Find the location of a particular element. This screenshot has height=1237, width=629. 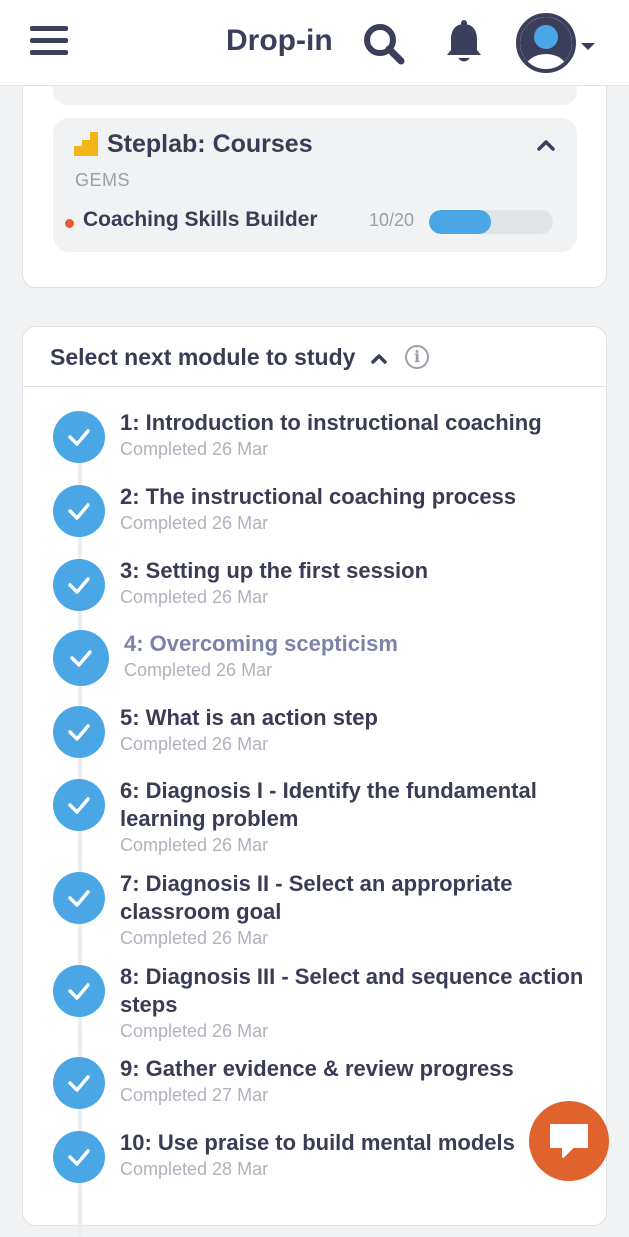

steplab-title: Steplab: Courses is located at coordinates (210, 144).